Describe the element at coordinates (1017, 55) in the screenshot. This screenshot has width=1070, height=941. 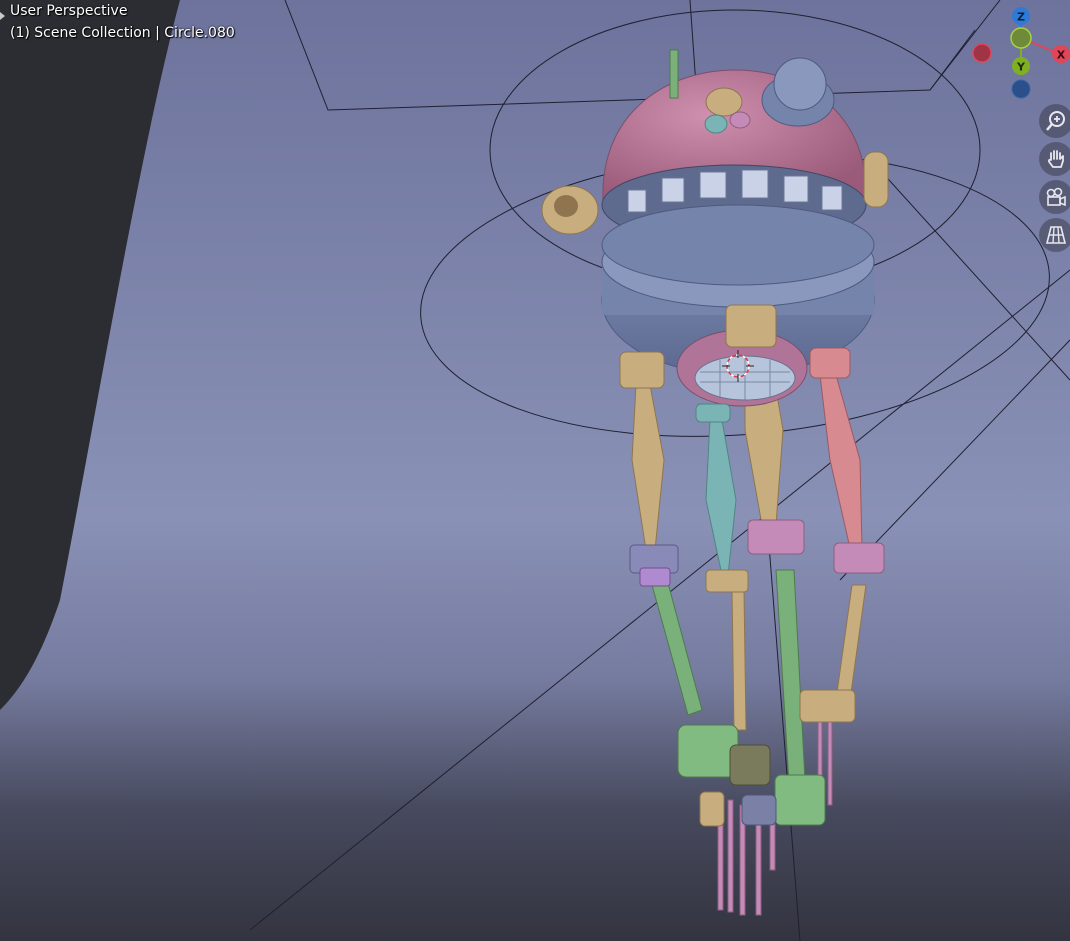
I see `navigation-gizmo: Z Y X` at that location.